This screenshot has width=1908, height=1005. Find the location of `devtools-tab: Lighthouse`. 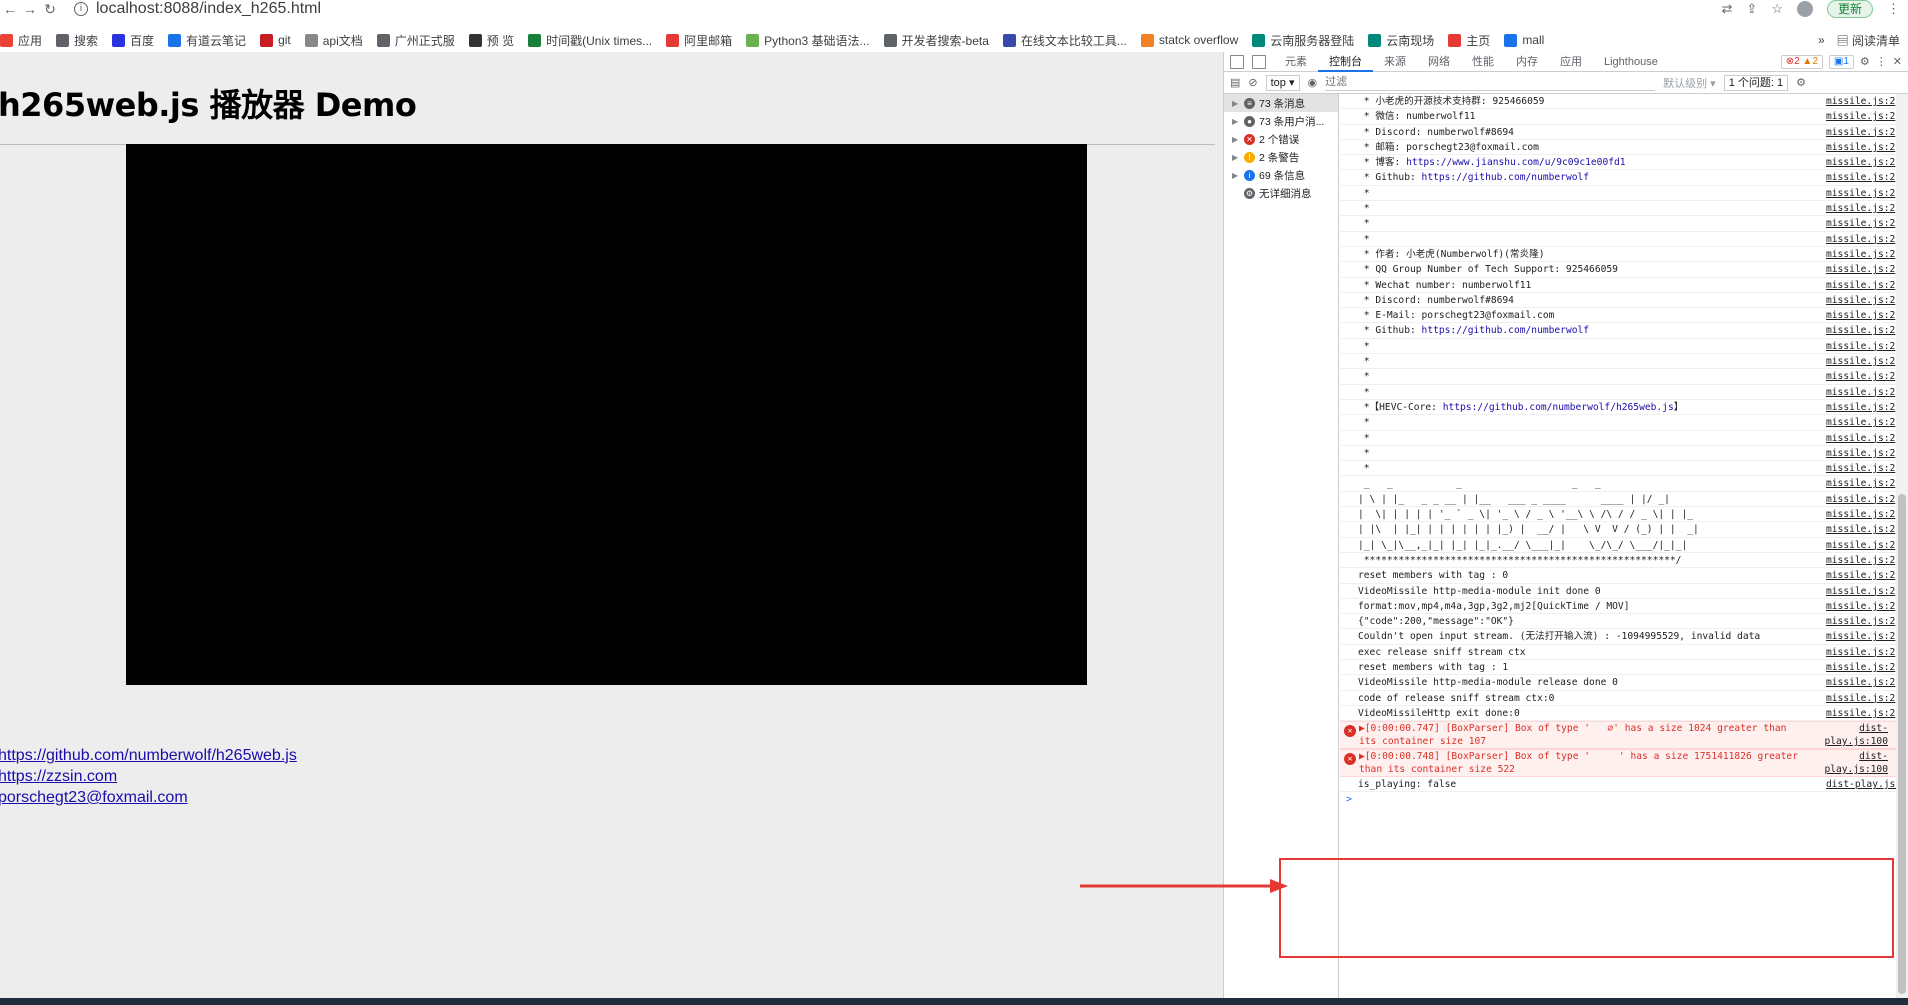

devtools-tab: Lighthouse is located at coordinates (1631, 62).